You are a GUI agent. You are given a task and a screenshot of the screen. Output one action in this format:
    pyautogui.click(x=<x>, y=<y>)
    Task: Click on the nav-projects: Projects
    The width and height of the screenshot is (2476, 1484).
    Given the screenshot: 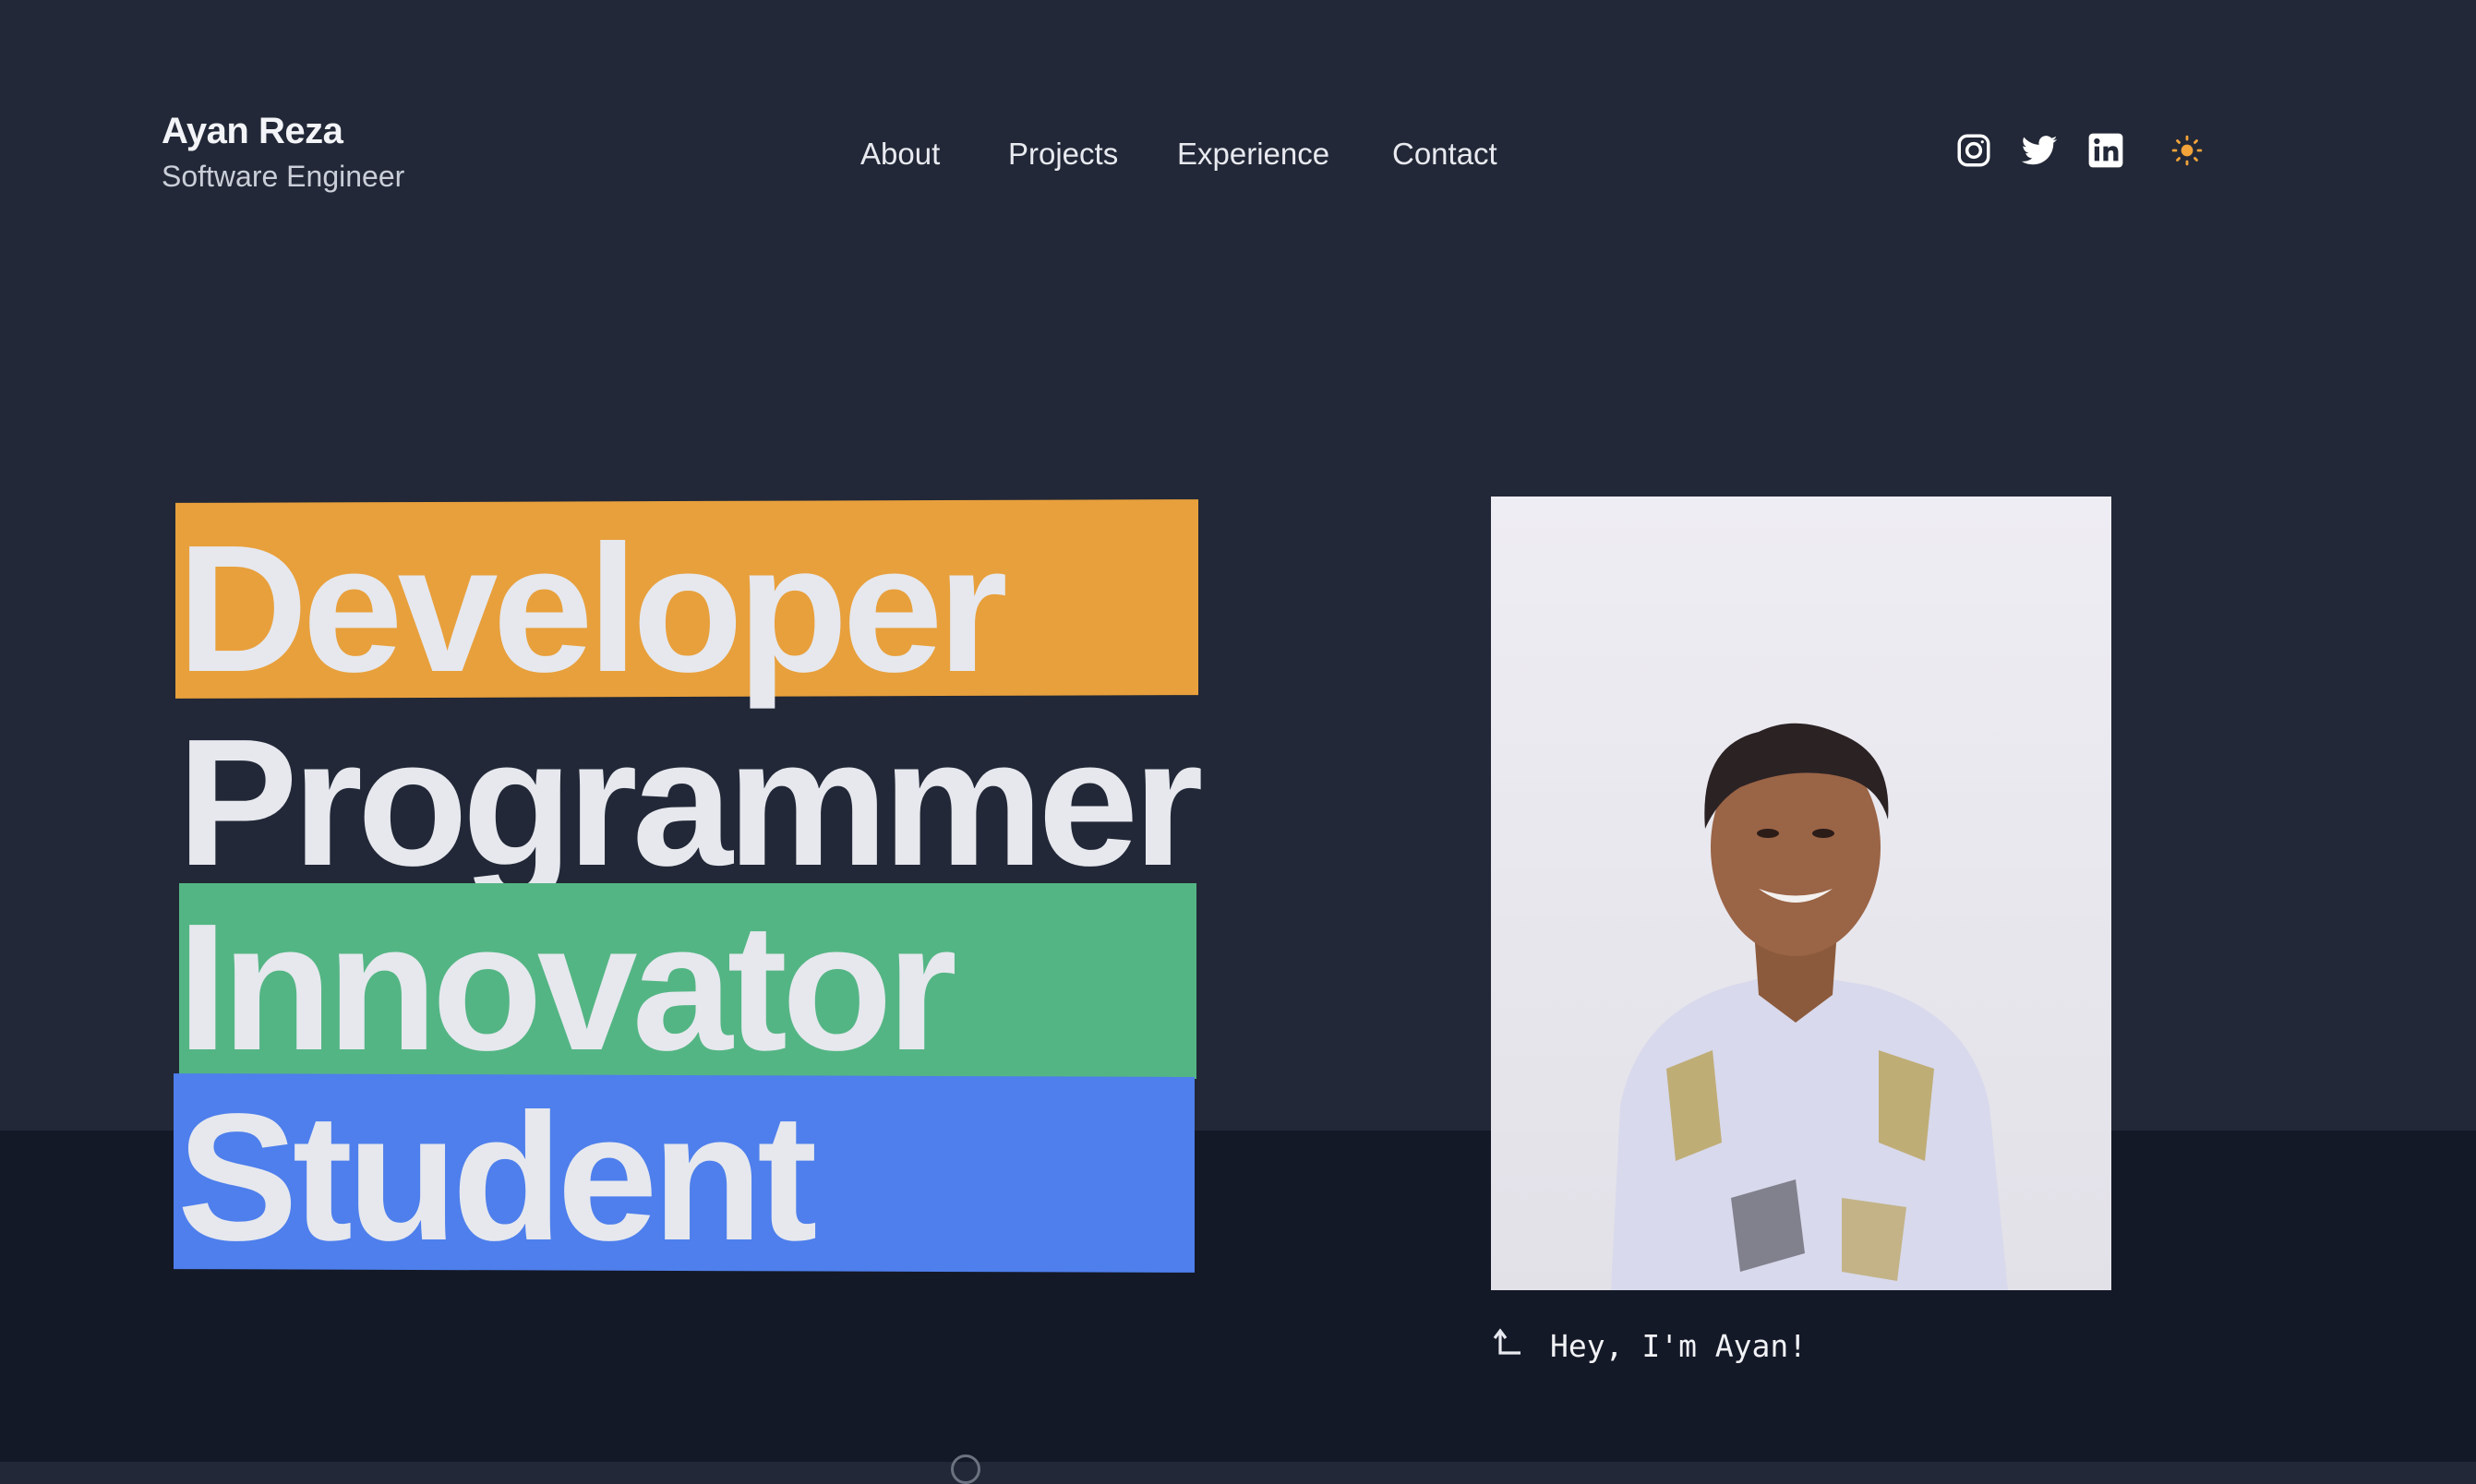 What is the action you would take?
    pyautogui.click(x=1063, y=154)
    